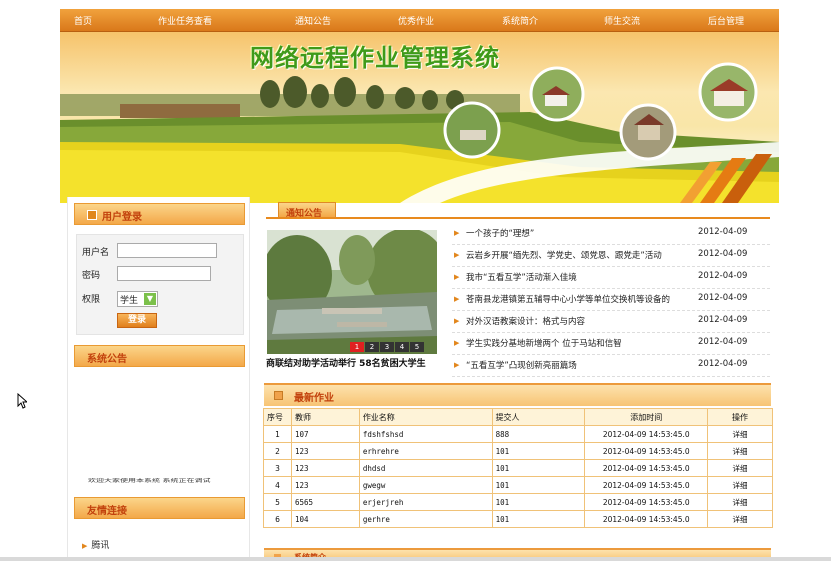 The image size is (831, 561). What do you see at coordinates (314, 398) in the screenshot?
I see `latest-works-title: 最新作业` at bounding box center [314, 398].